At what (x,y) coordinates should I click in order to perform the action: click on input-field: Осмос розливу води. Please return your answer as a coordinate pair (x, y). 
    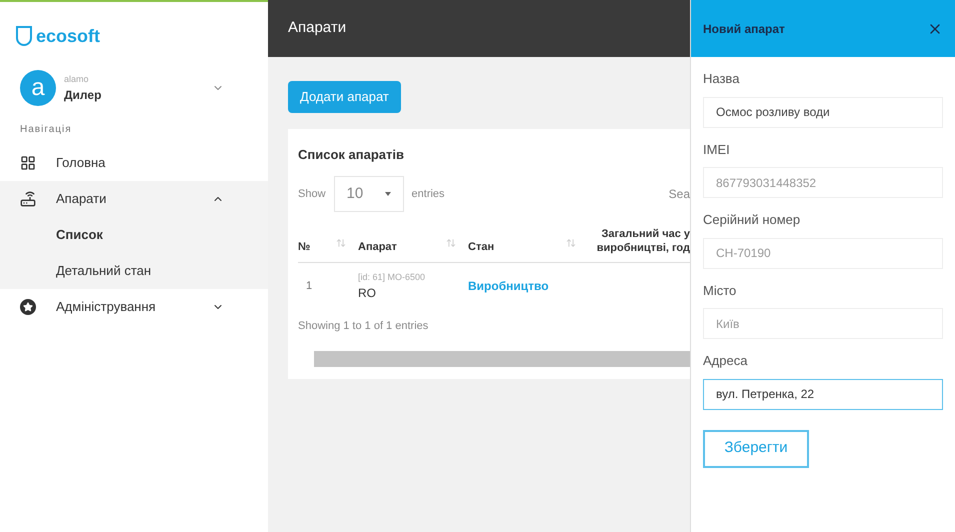
    Looking at the image, I should click on (823, 112).